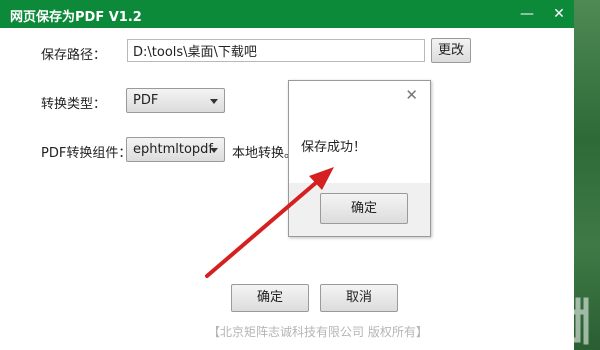 The height and width of the screenshot is (350, 600). What do you see at coordinates (359, 298) in the screenshot?
I see `cancel-button: 取消` at bounding box center [359, 298].